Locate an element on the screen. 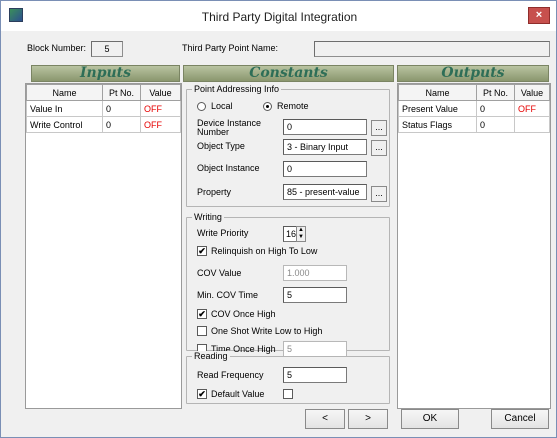 The image size is (557, 438). property-label: Property is located at coordinates (214, 192).